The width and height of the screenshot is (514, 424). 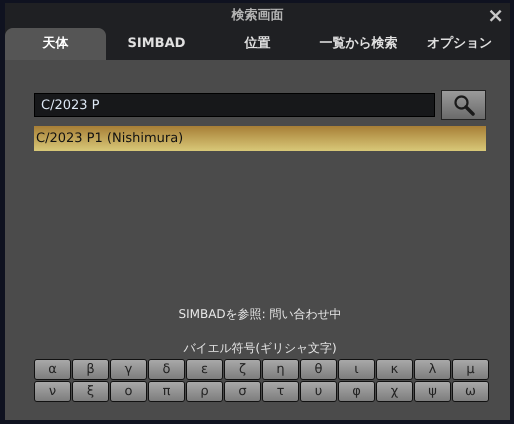 I want to click on letter-key: κ, so click(x=394, y=369).